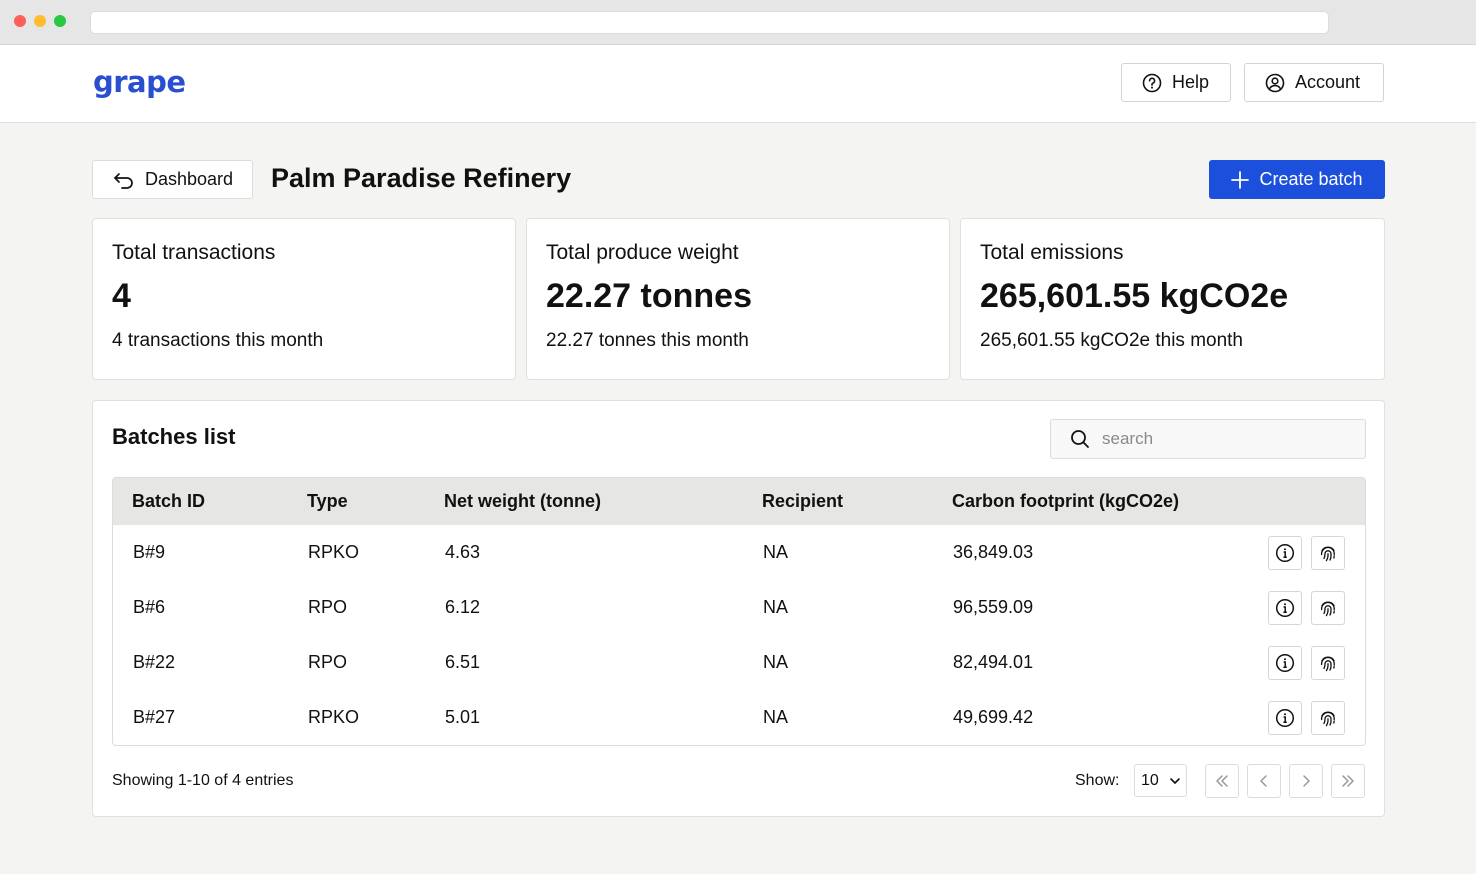 Image resolution: width=1476 pixels, height=874 pixels. I want to click on table-row: B#9 RPKO 4.63 NA 36,849.03, so click(739, 552).